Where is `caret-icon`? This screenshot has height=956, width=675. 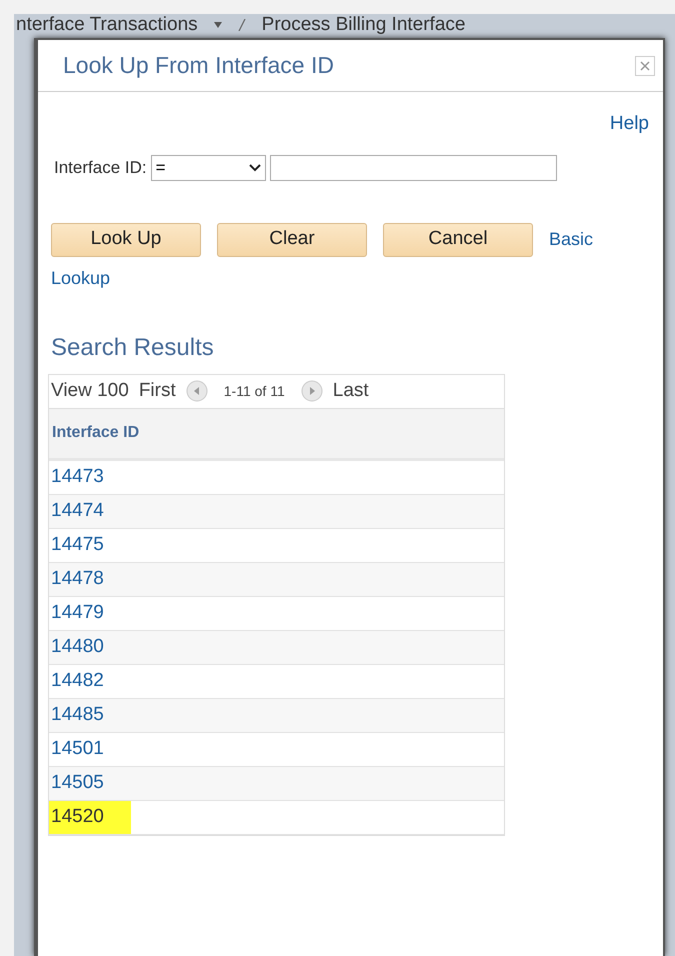 caret-icon is located at coordinates (218, 25).